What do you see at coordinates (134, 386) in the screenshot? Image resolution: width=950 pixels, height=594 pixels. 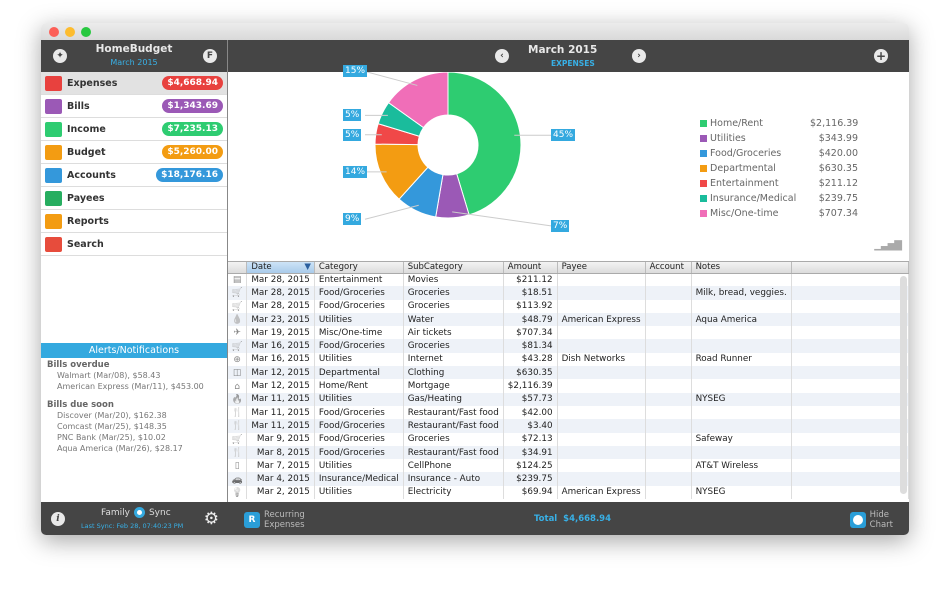 I see `alert-item: American Express (Mar/11), $453.00` at bounding box center [134, 386].